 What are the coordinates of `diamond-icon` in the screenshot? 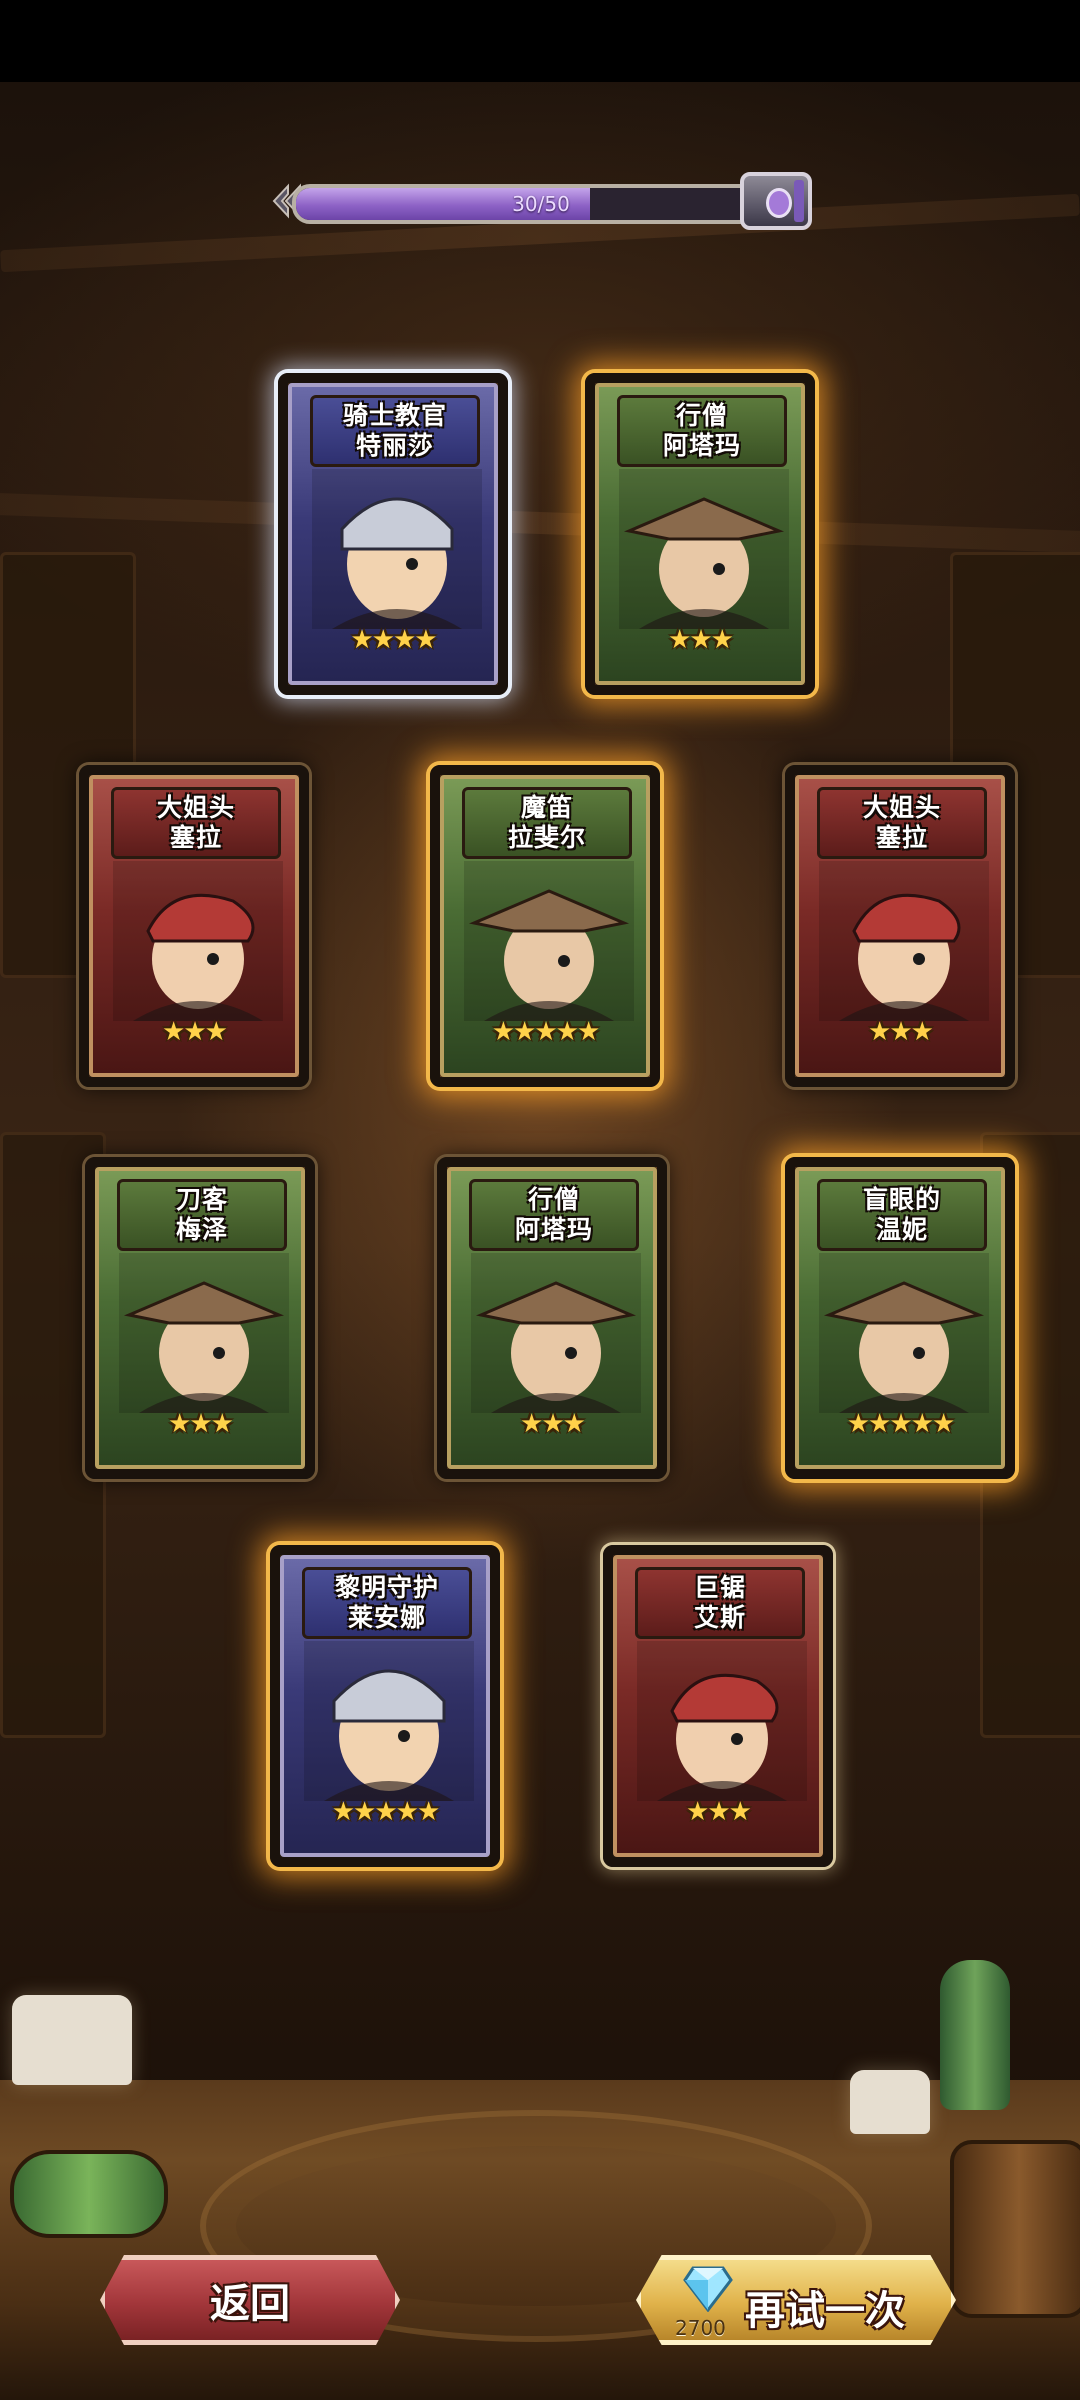 It's located at (708, 2289).